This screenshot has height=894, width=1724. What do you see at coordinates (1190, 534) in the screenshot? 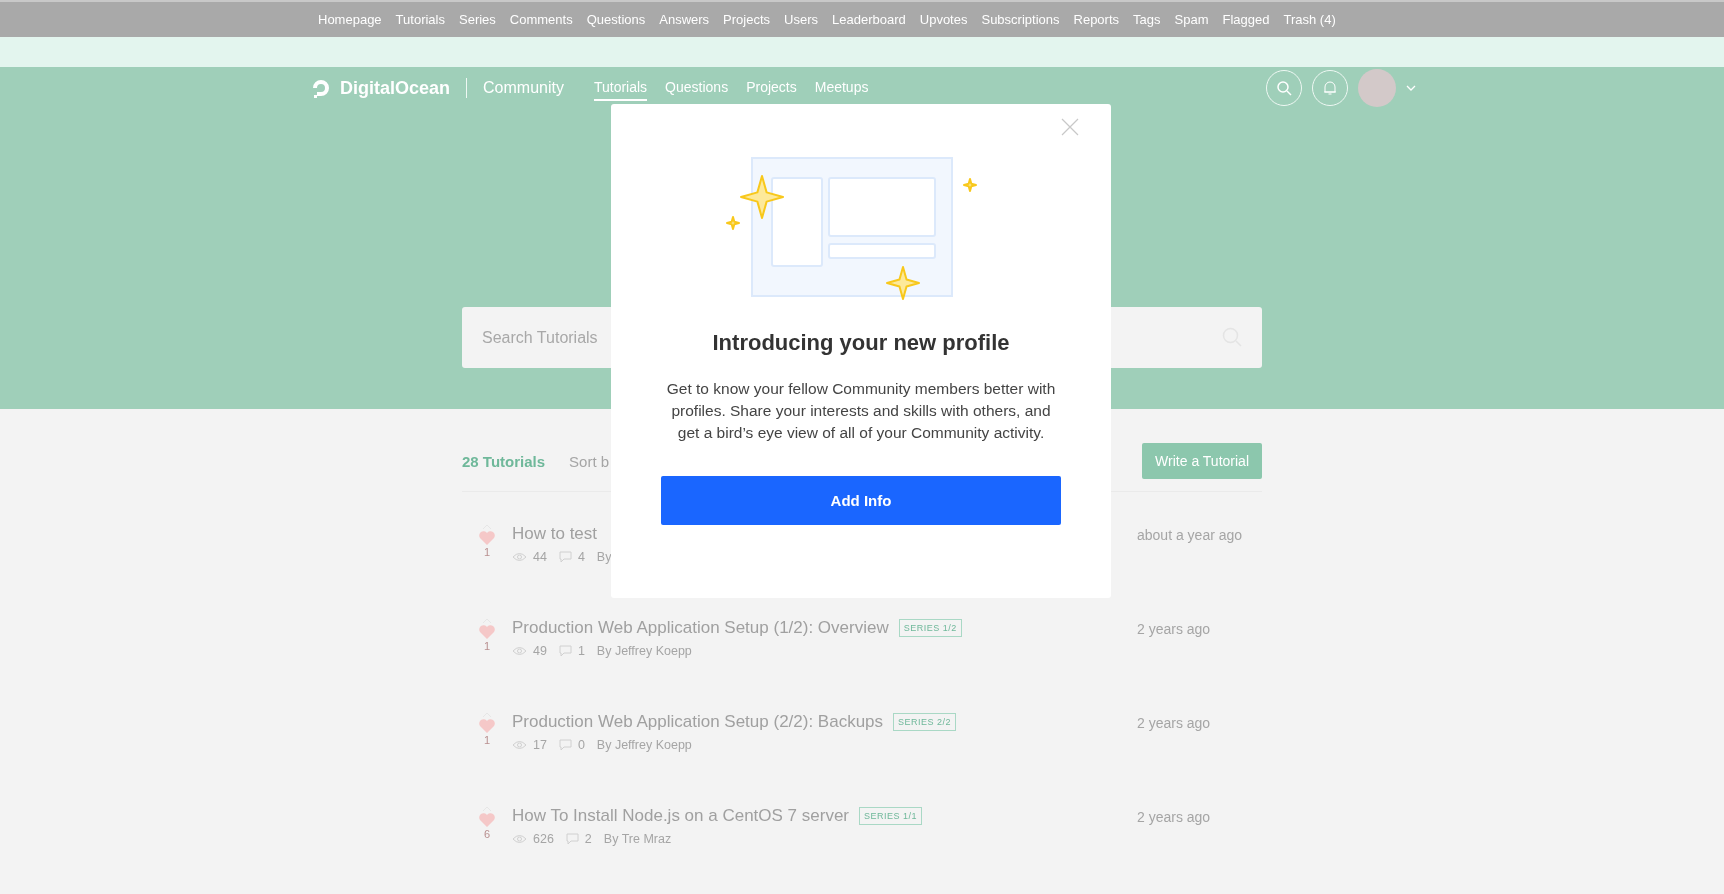
I see `post-time: about a year ago` at bounding box center [1190, 534].